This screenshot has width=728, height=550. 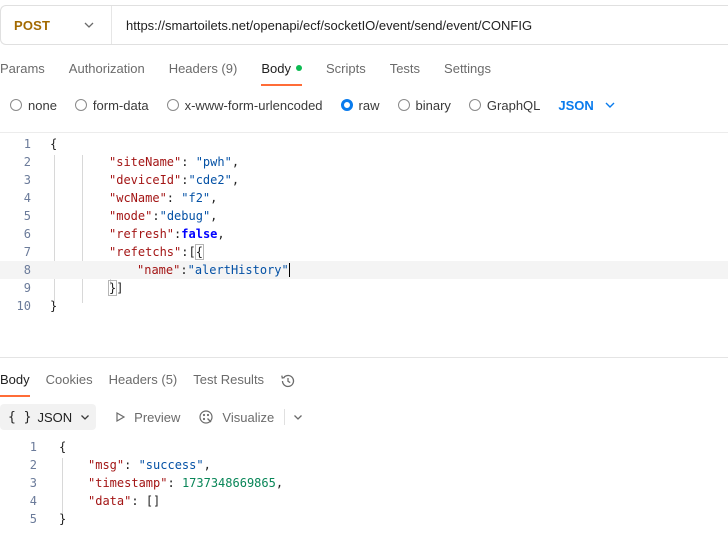 I want to click on json-key: "wcName", so click(x=138, y=198).